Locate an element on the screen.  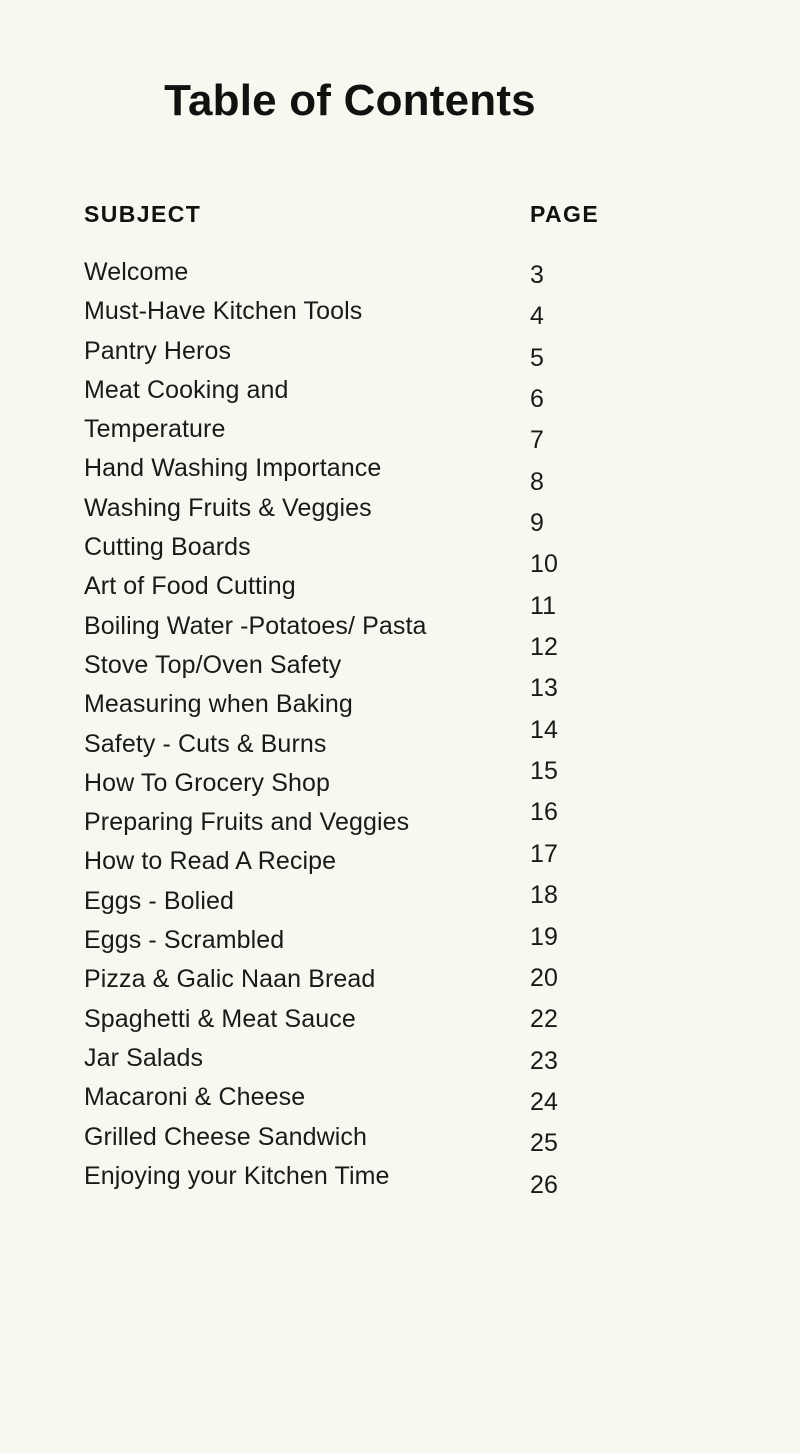
toc-entry-page-number: 3 is located at coordinates (590, 275).